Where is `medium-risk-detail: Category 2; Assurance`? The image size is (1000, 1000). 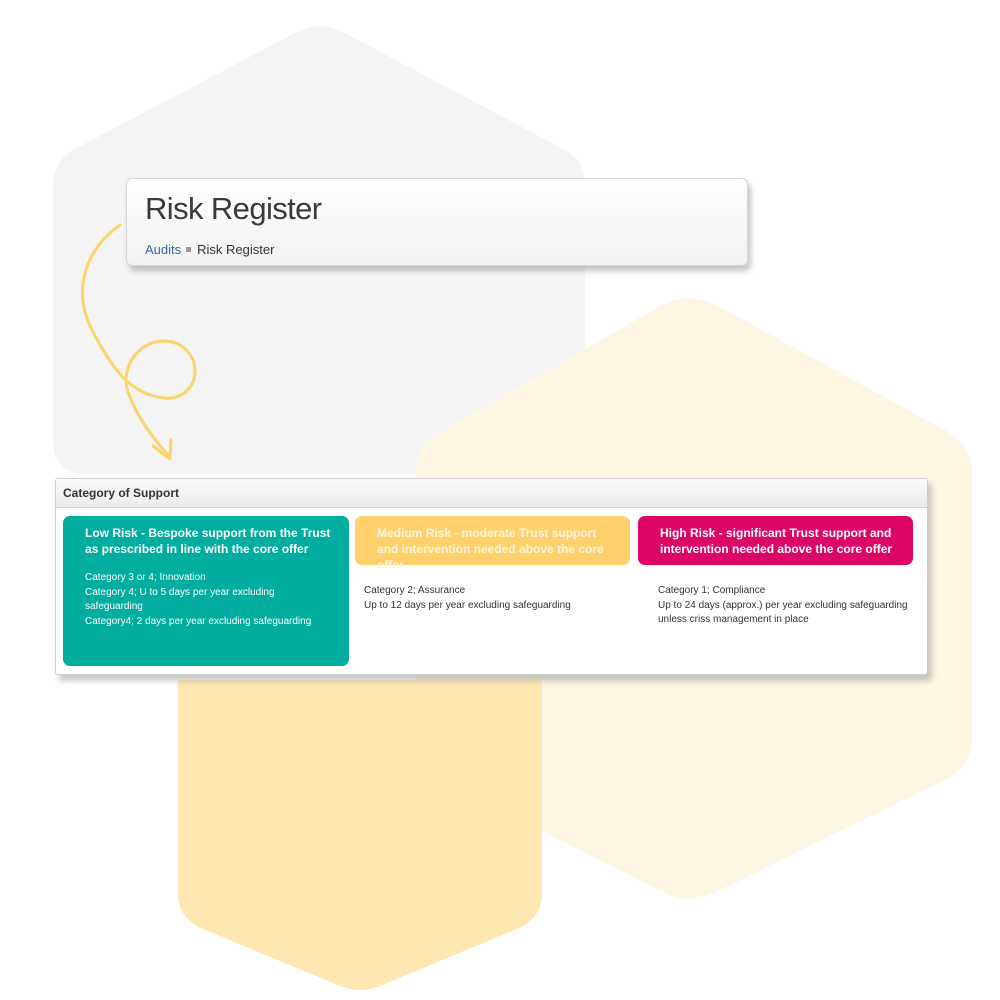 medium-risk-detail: Category 2; Assurance is located at coordinates (415, 590).